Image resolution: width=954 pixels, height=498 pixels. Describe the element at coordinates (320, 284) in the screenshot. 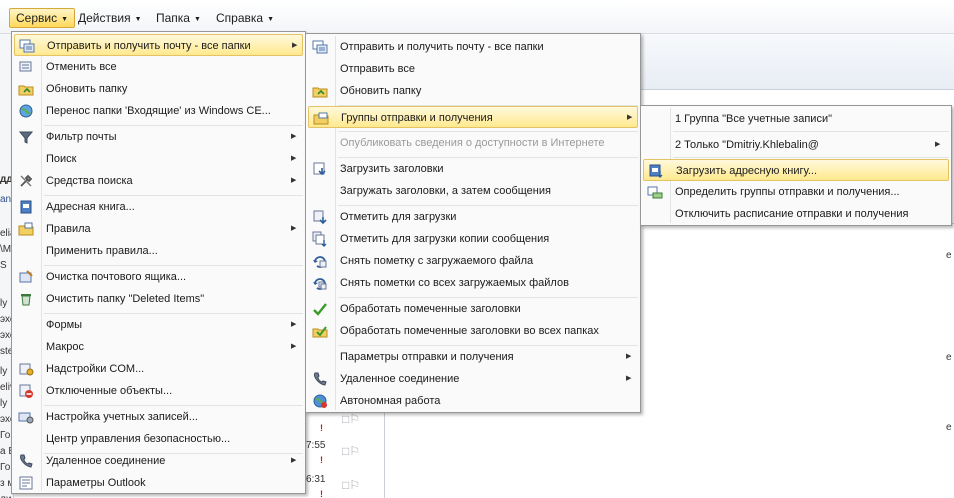

I see `unmark-all-icon` at that location.